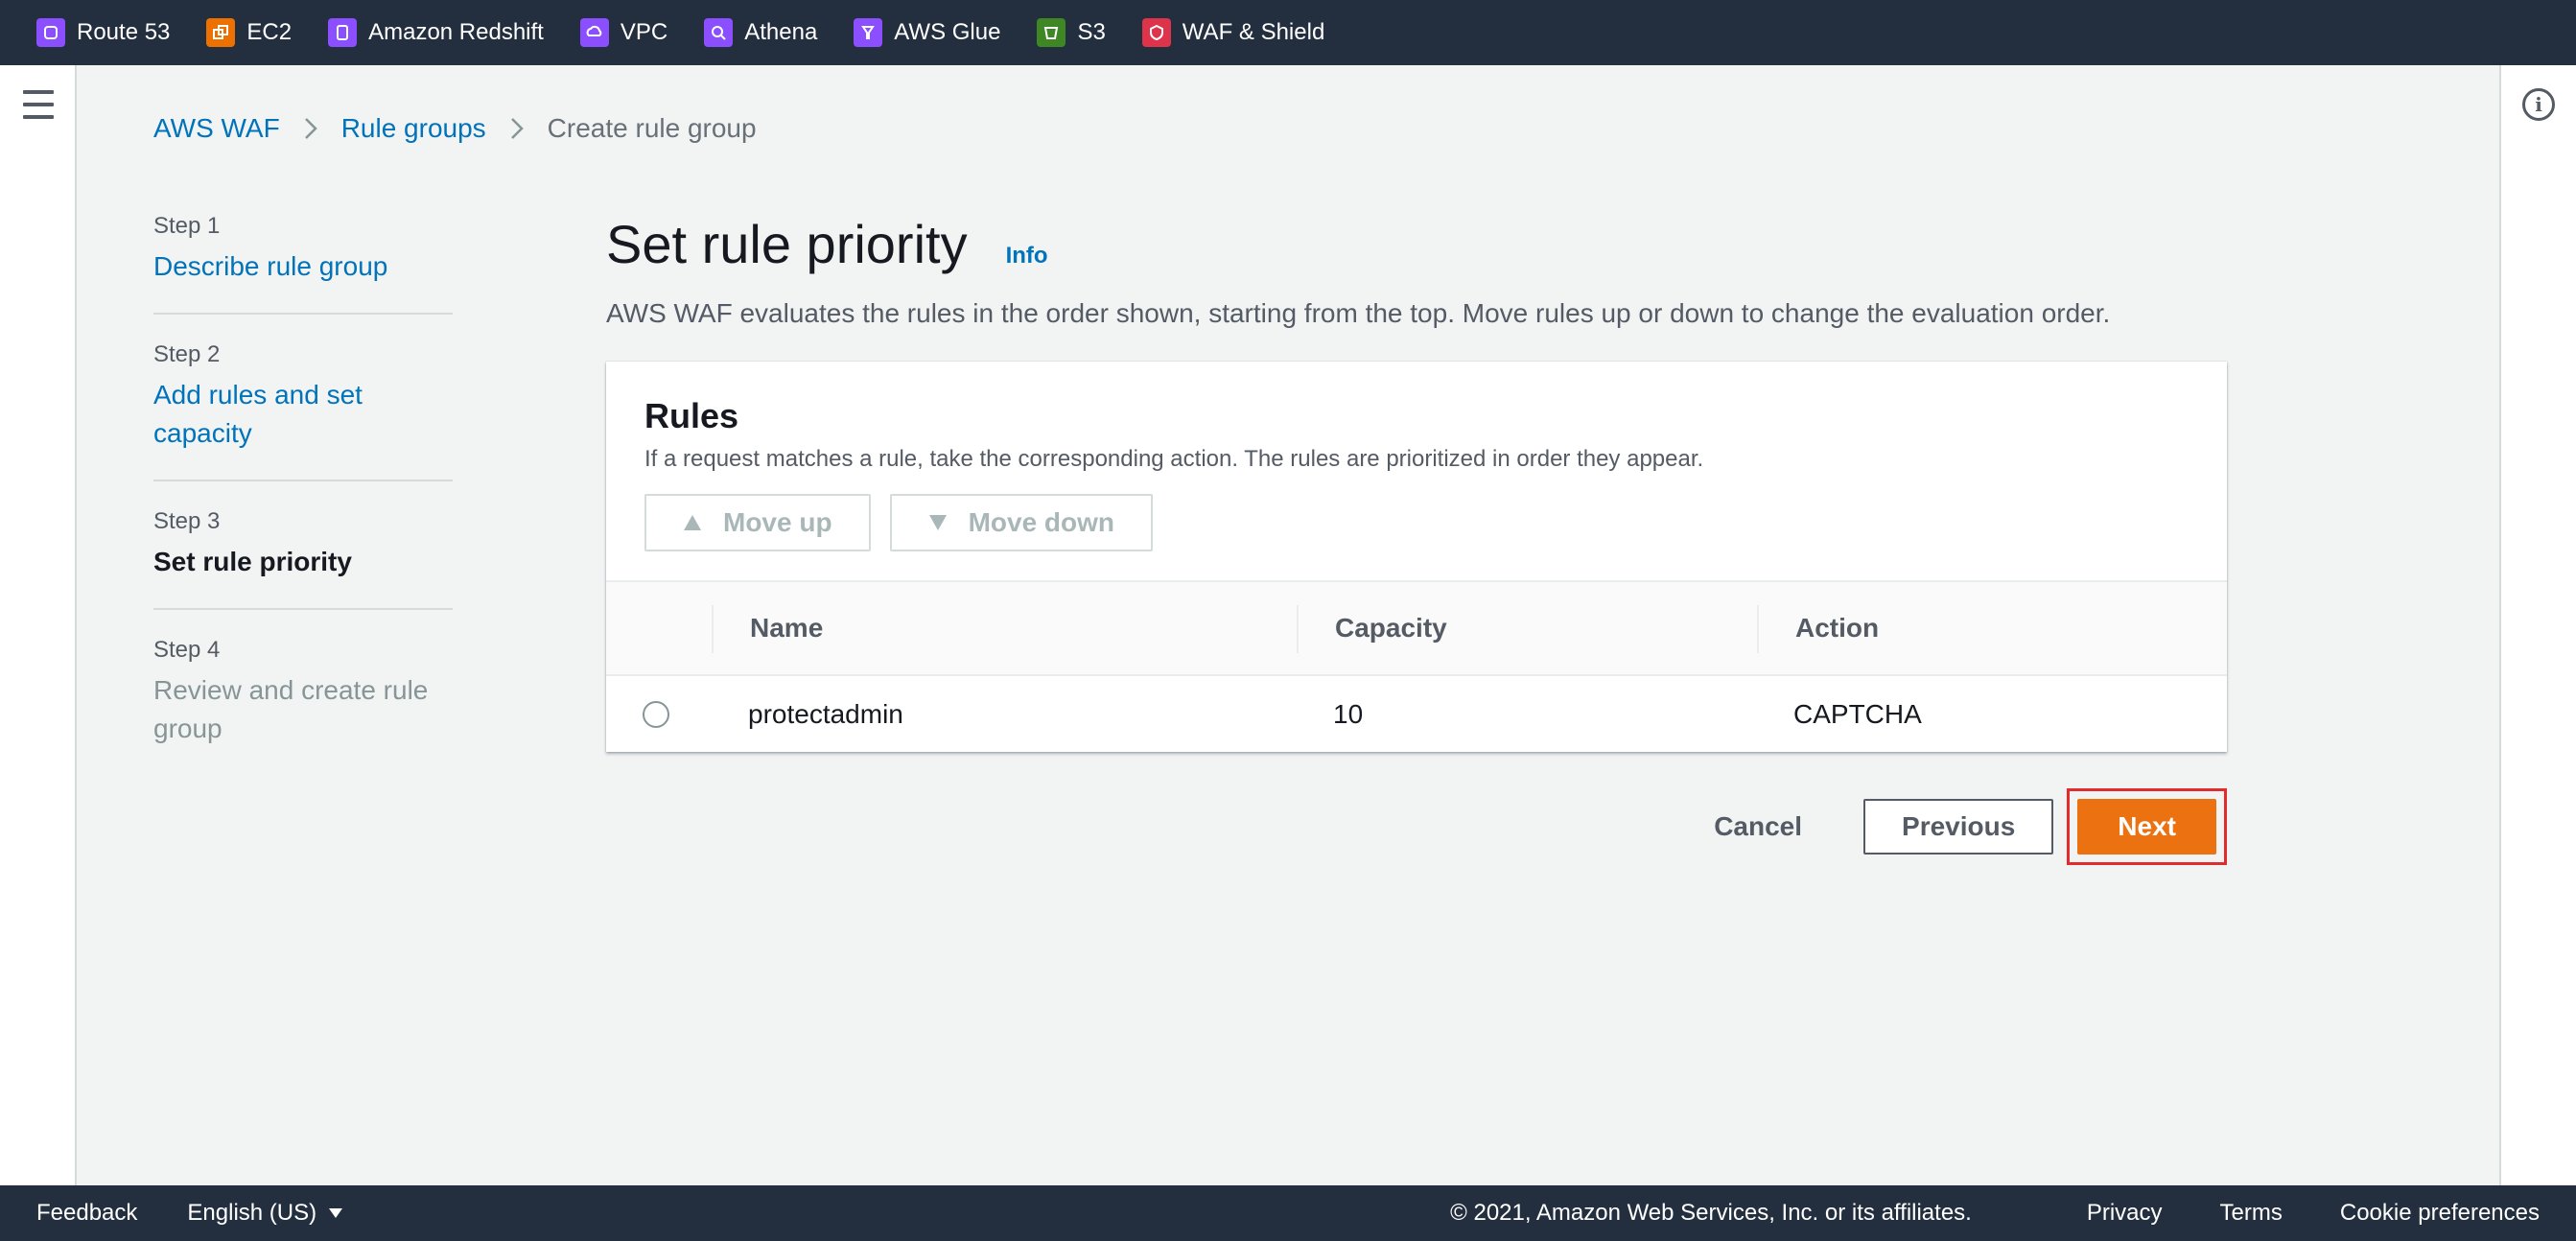  What do you see at coordinates (868, 32) in the screenshot?
I see `glue-icon` at bounding box center [868, 32].